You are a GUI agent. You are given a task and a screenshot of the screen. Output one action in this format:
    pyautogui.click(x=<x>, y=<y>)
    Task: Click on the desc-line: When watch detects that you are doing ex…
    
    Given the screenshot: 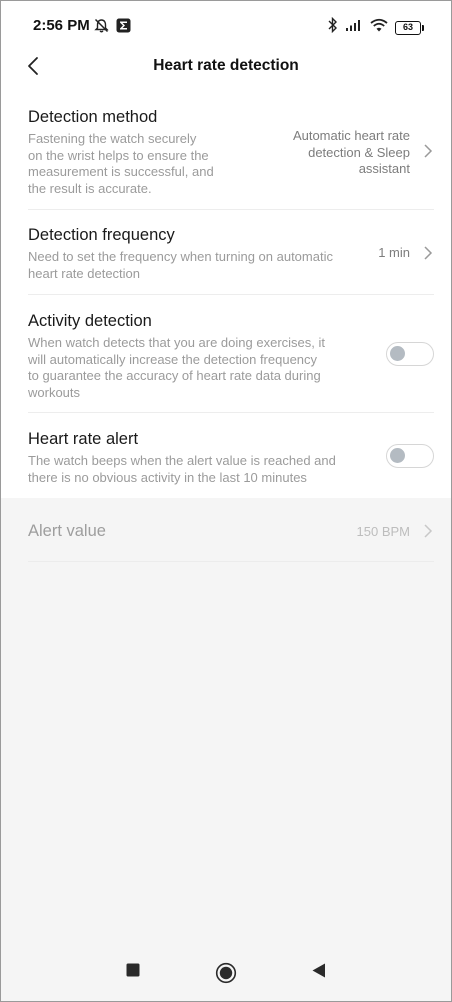 What is the action you would take?
    pyautogui.click(x=176, y=342)
    